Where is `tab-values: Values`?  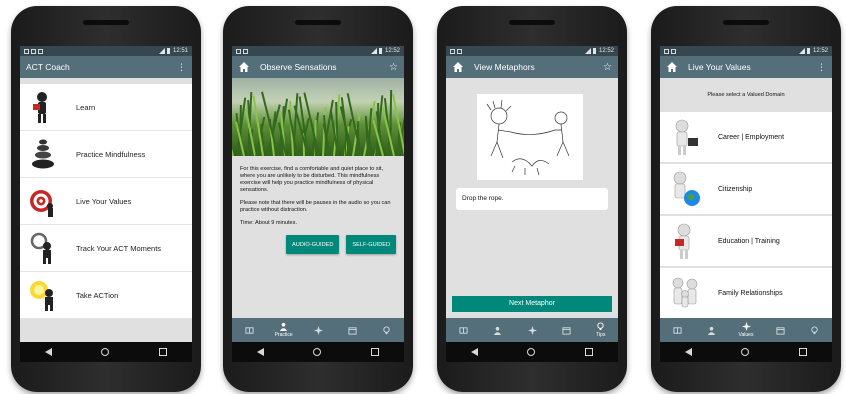 tab-values: Values is located at coordinates (746, 330).